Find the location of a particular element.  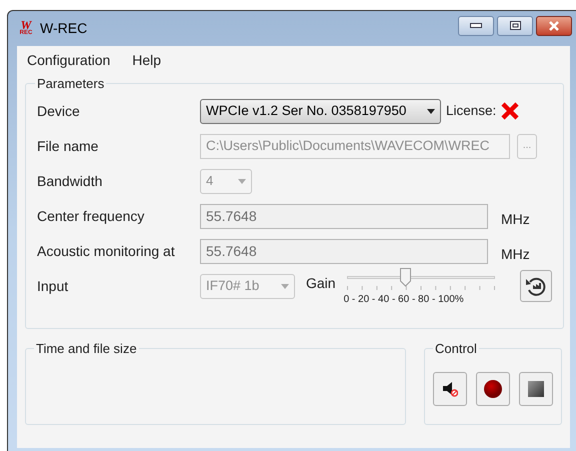

gain-label: Gain is located at coordinates (321, 283).